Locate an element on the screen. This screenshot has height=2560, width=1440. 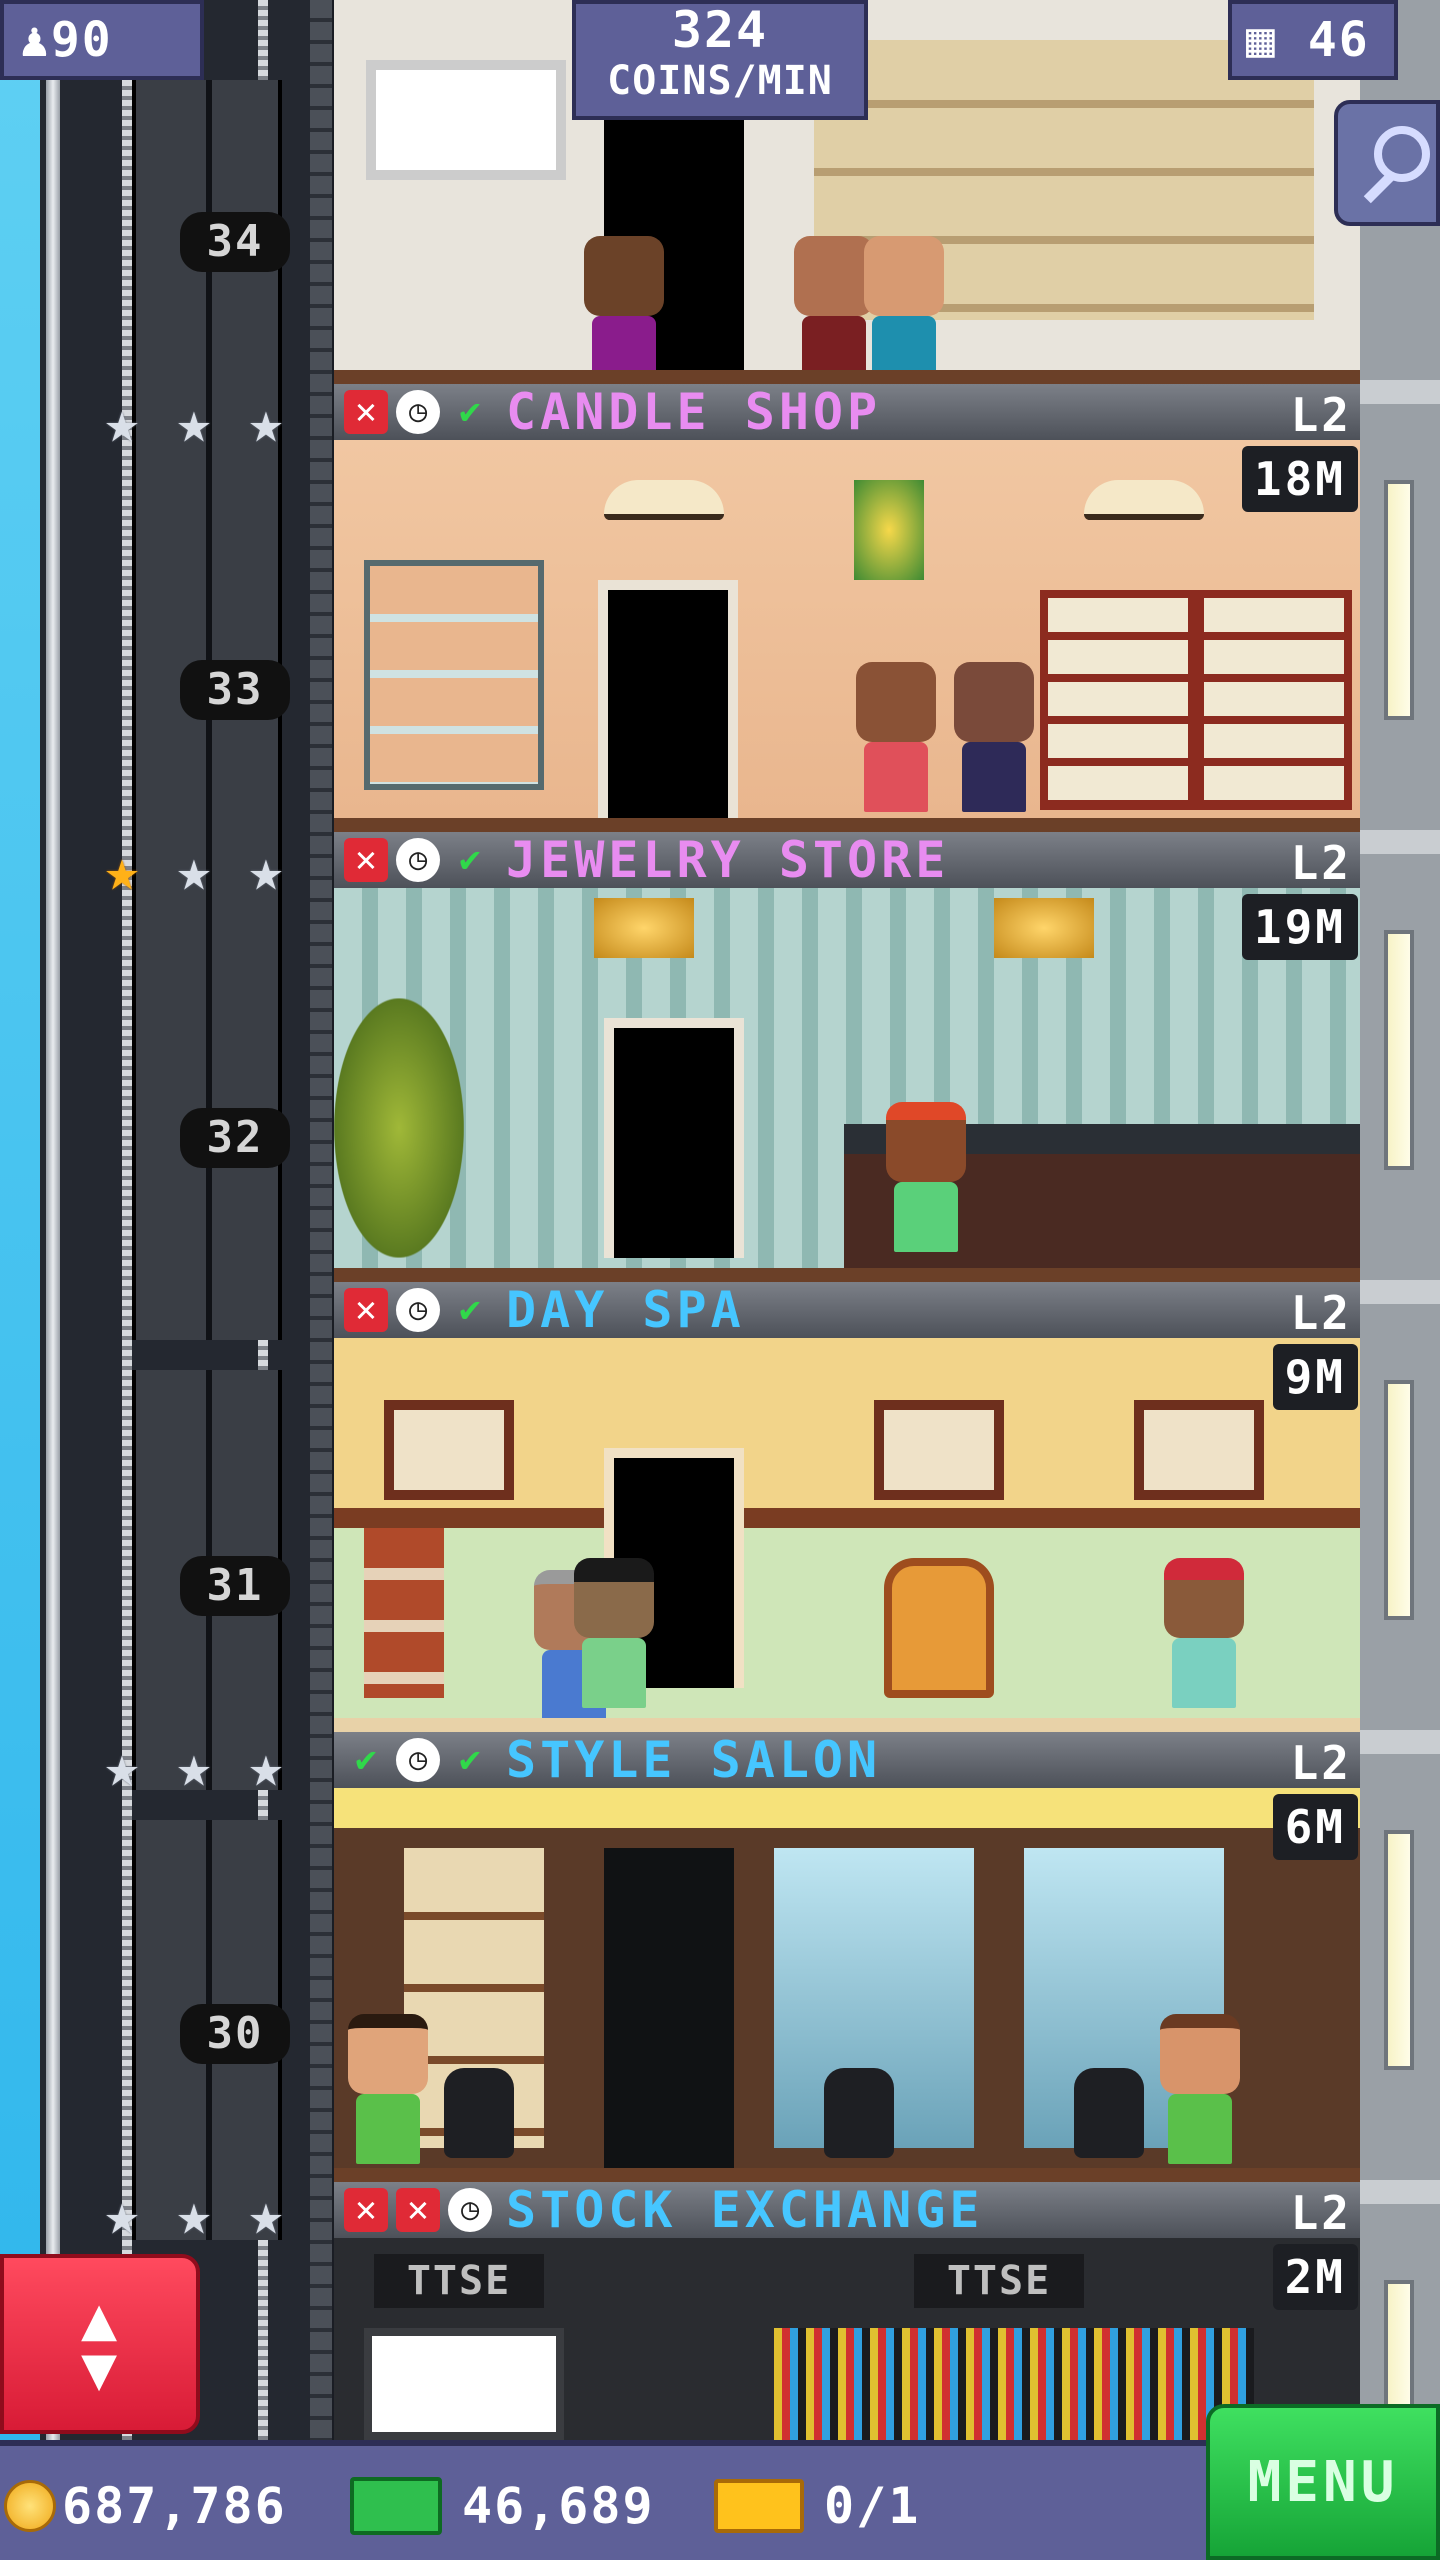
floor-number-label: 33 is located at coordinates (235, 690).